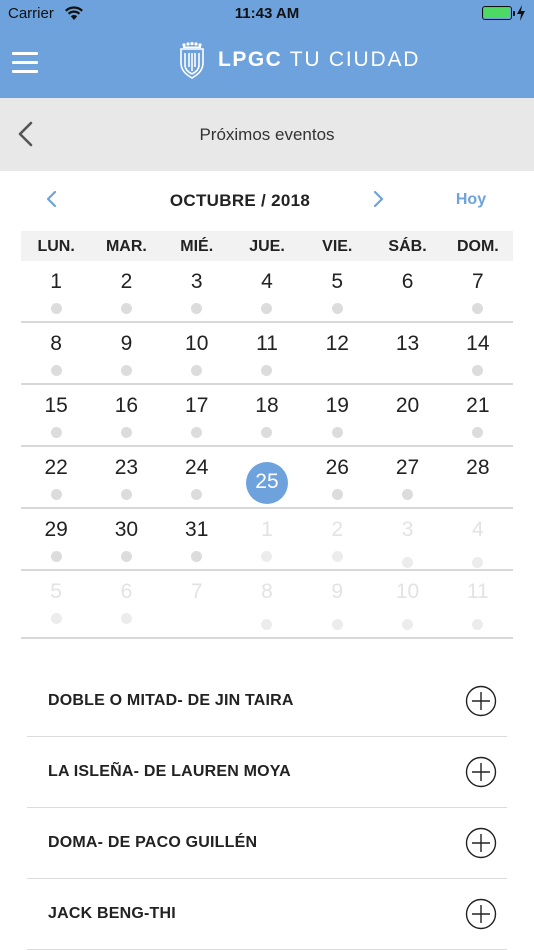 The height and width of the screenshot is (950, 534). What do you see at coordinates (407, 246) in the screenshot?
I see `weekday-label: SÁB.` at bounding box center [407, 246].